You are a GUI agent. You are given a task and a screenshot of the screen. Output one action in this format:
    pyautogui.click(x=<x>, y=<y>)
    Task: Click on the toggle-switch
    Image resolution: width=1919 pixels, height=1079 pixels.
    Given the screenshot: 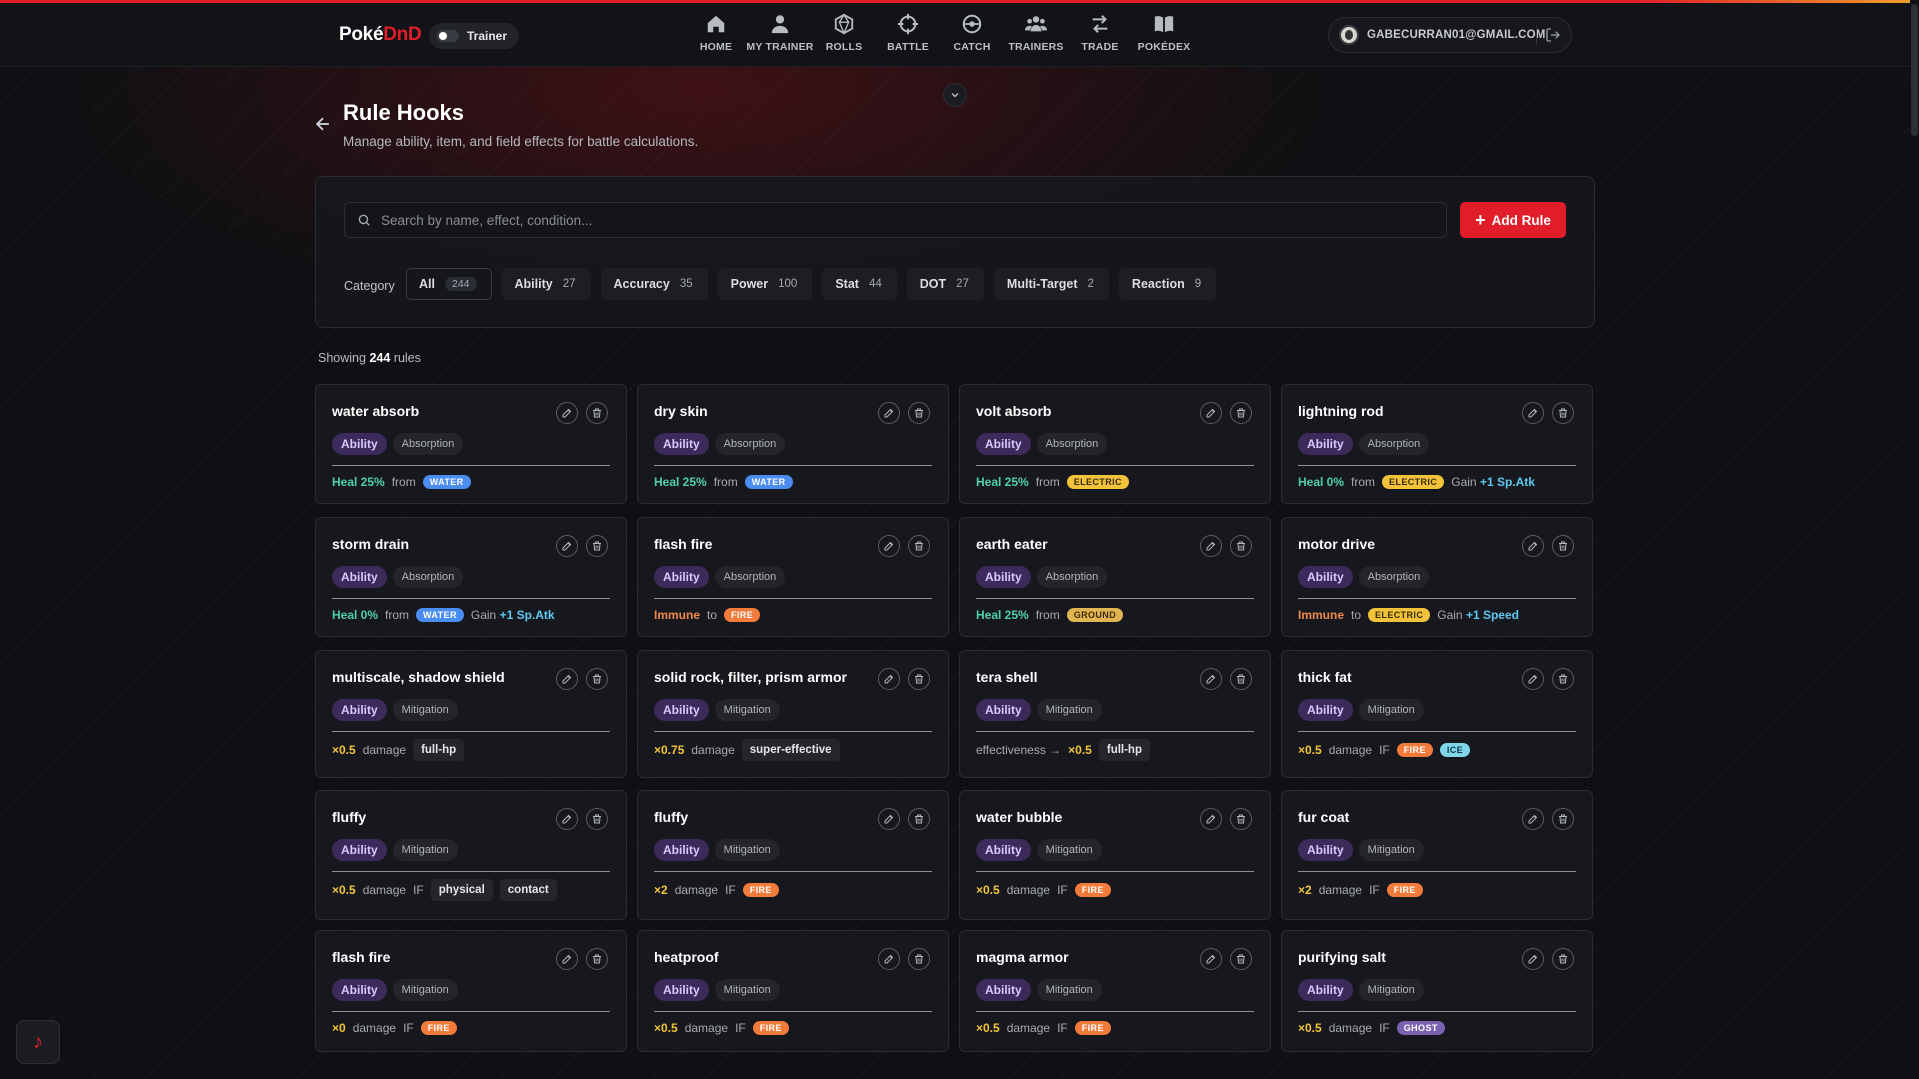 What is the action you would take?
    pyautogui.click(x=448, y=36)
    